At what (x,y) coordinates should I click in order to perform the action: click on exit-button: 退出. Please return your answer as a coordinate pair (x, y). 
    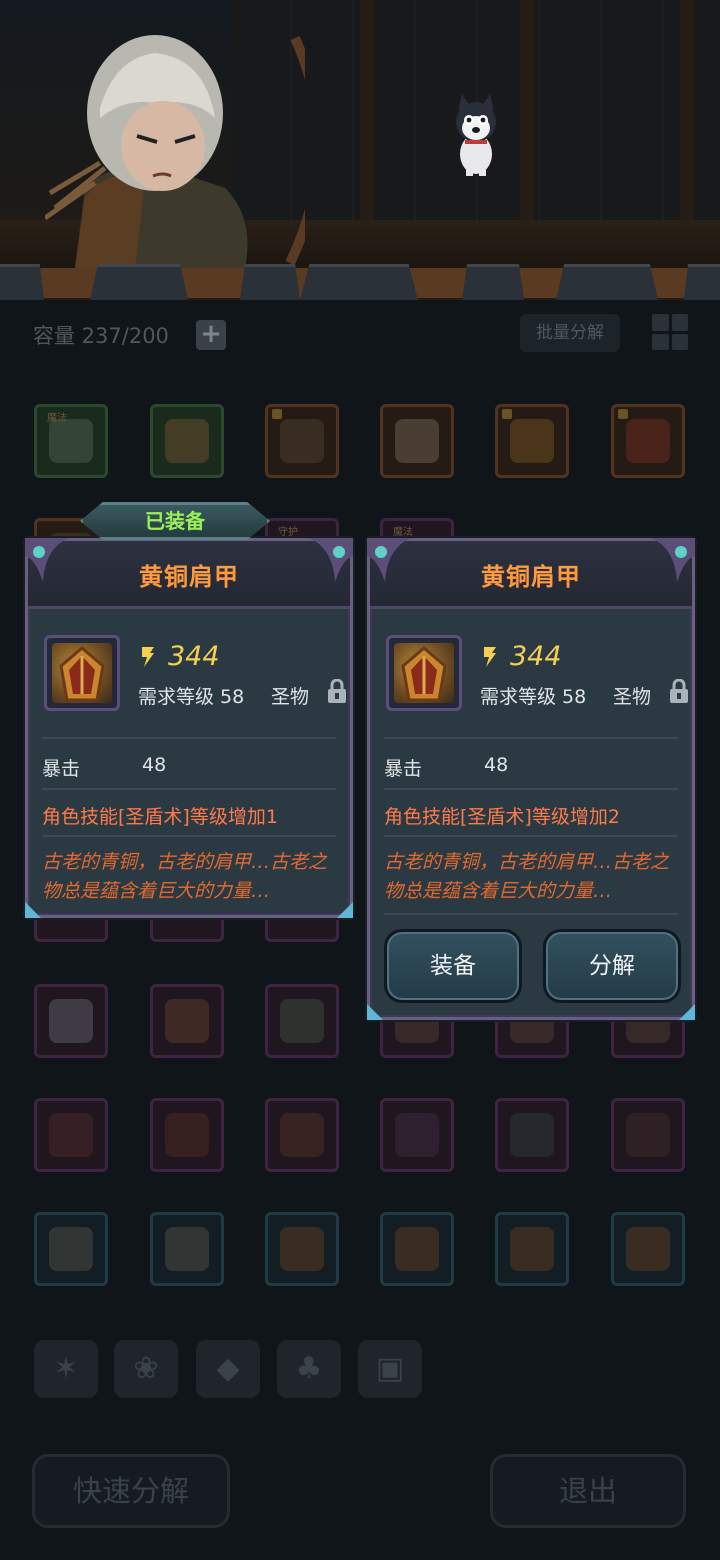
    Looking at the image, I should click on (588, 1491).